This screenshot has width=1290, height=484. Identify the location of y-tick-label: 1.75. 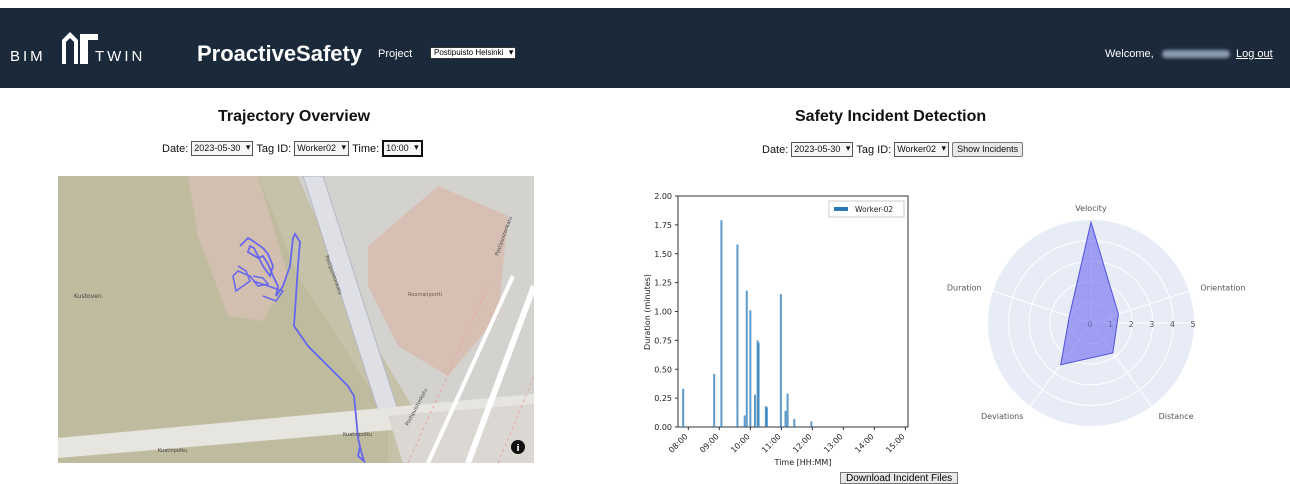
(663, 225).